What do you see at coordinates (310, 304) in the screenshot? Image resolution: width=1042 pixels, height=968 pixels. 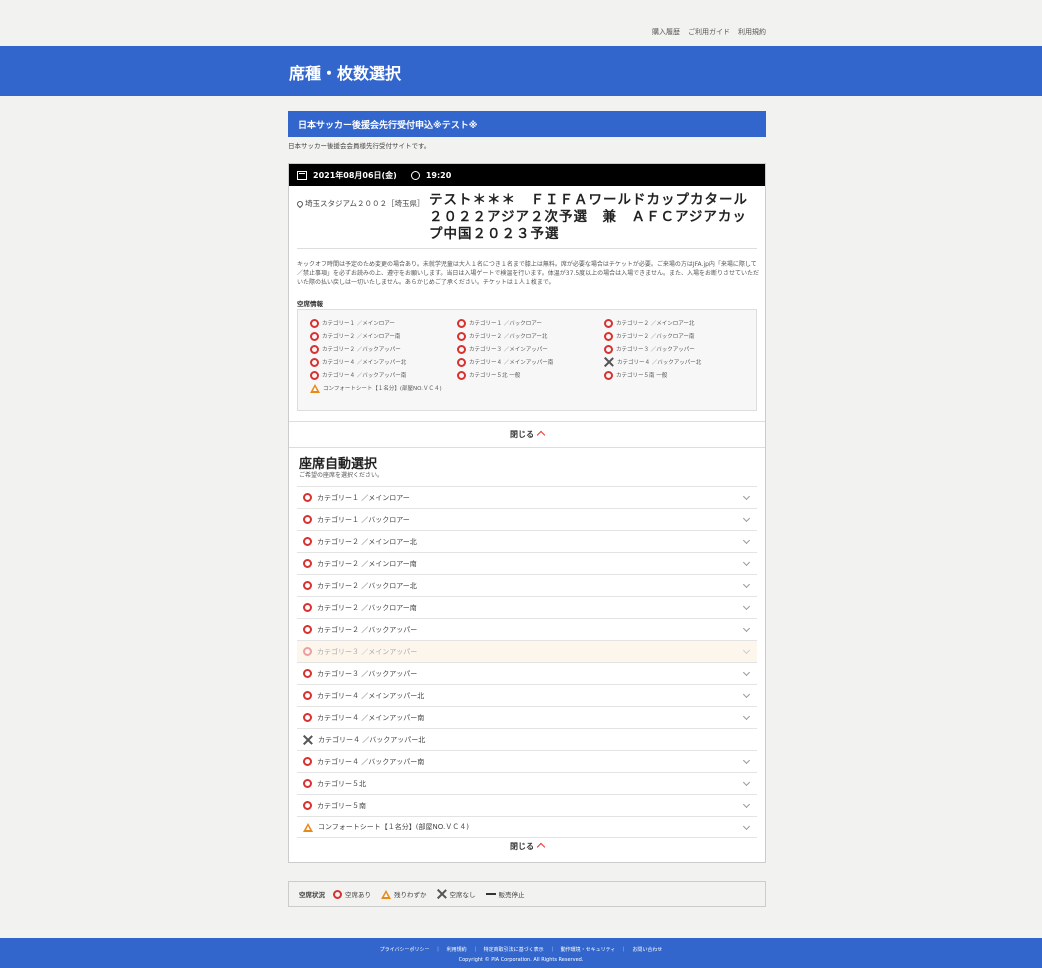 I see `seat-info-label: 空席情報` at bounding box center [310, 304].